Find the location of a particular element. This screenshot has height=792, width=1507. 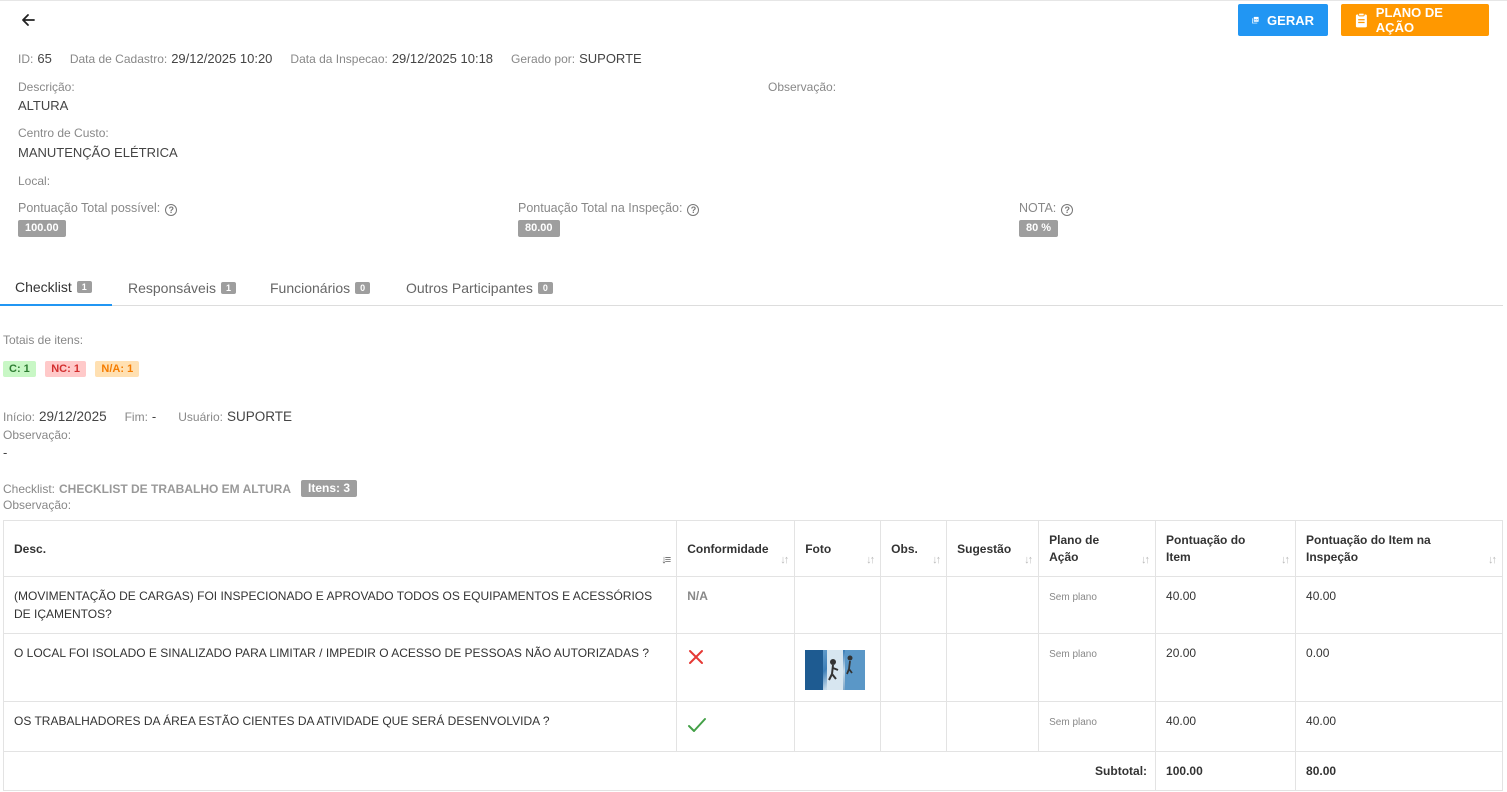

checklist-name-value: CHECKLIST DE TRABALHO EM ALTURA is located at coordinates (175, 488).